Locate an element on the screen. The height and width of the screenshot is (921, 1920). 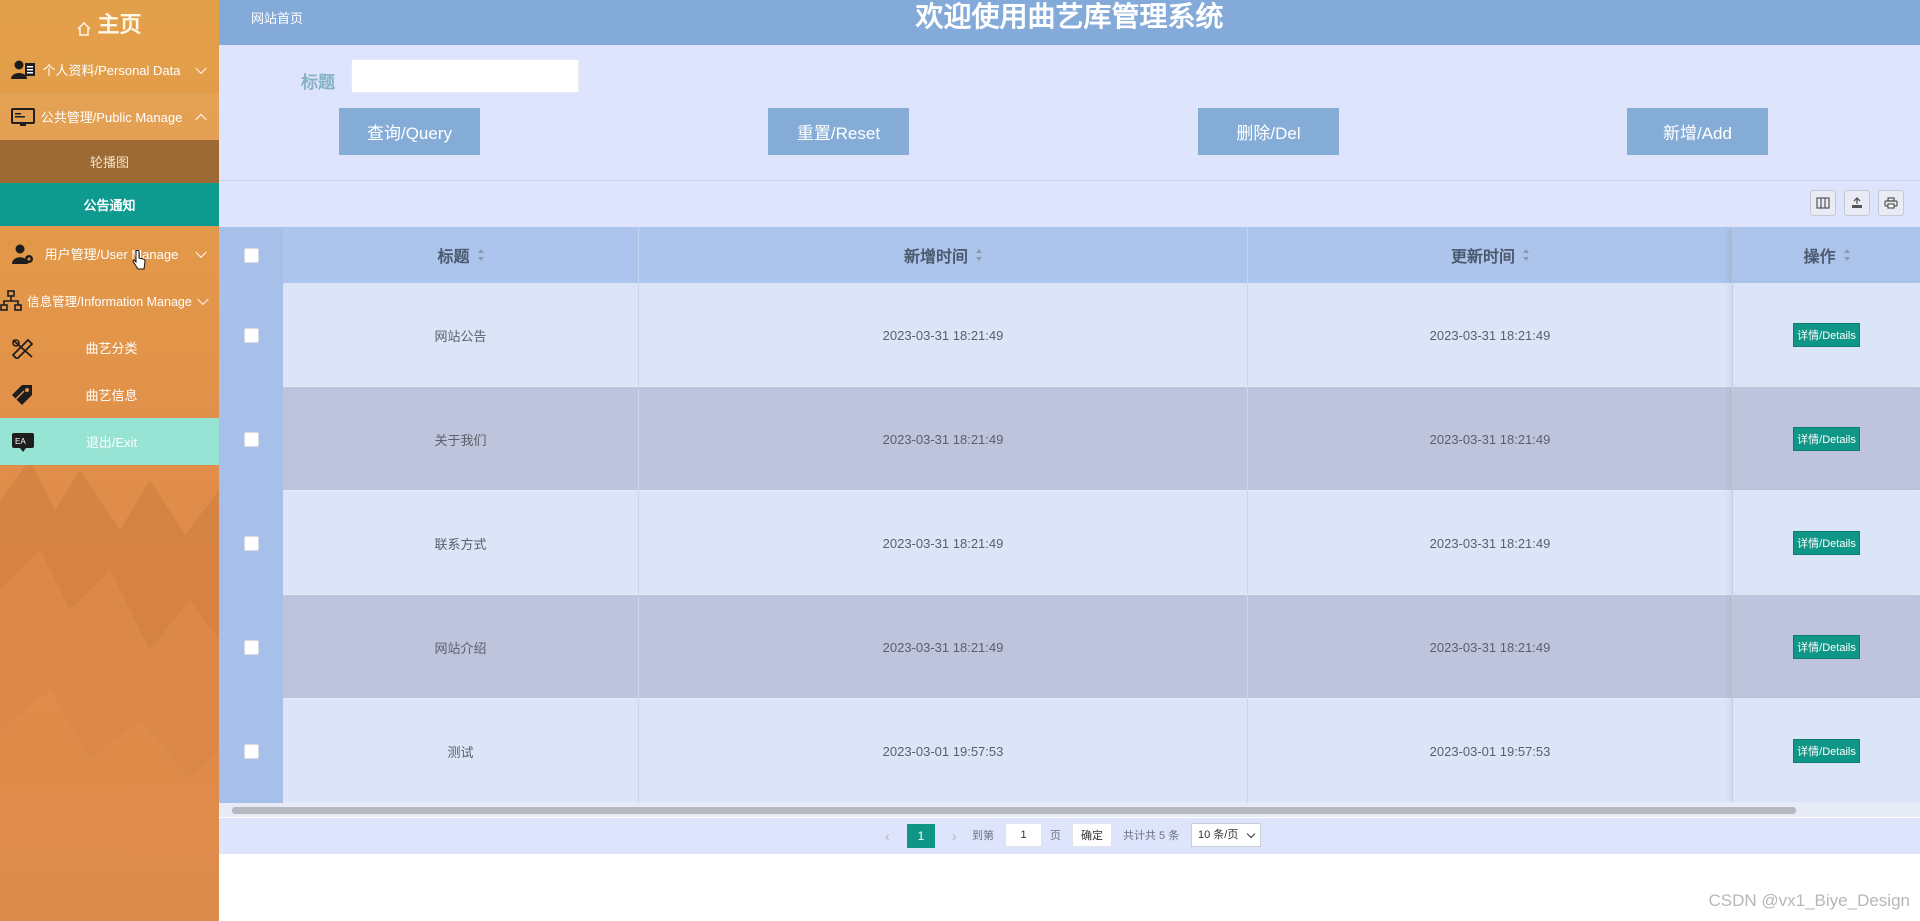
sidebar-item-label: 个人资料/Personal Data is located at coordinates (111, 70).